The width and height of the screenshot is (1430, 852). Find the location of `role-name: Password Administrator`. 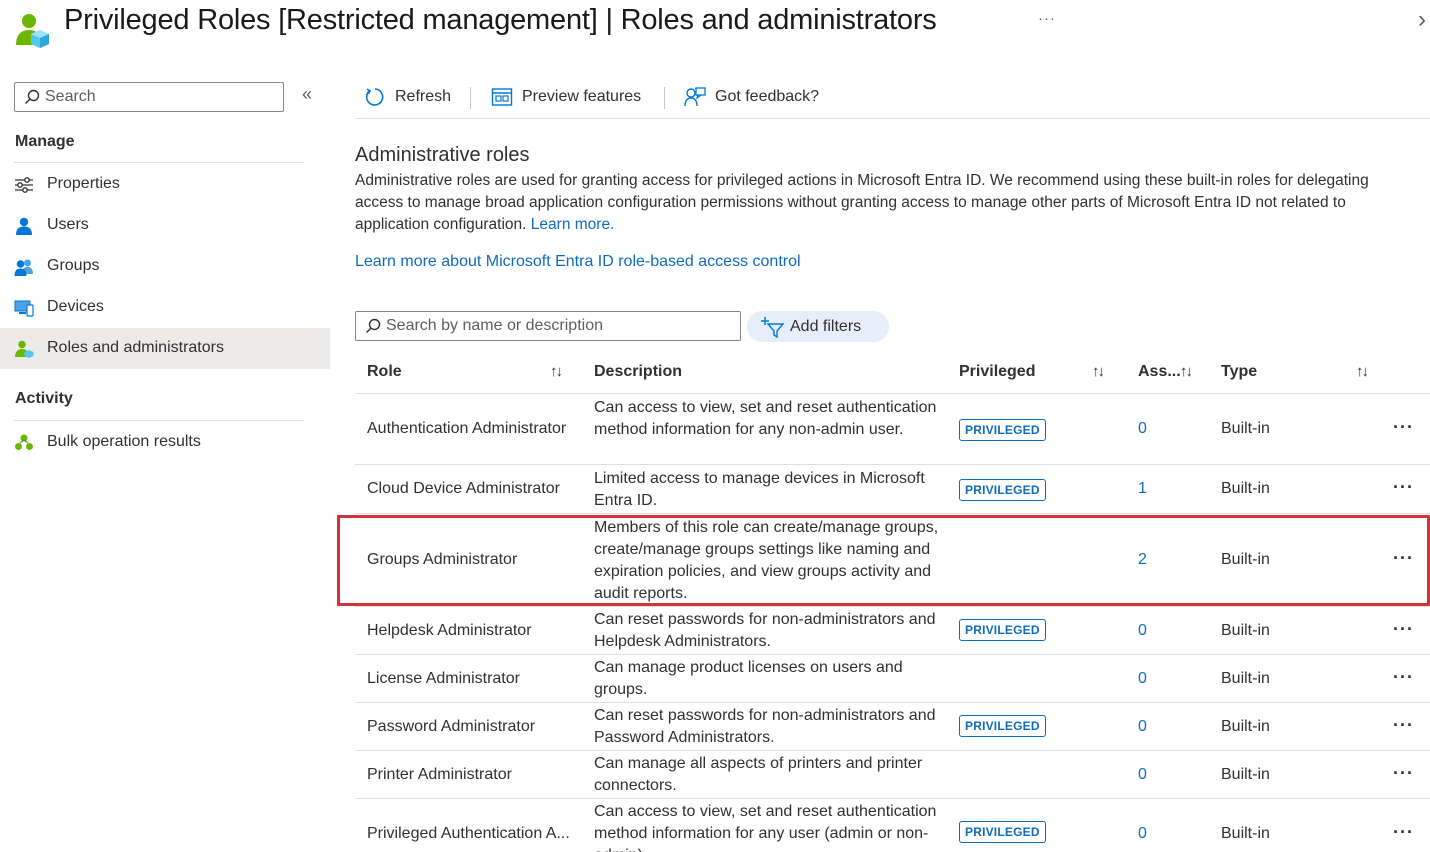

role-name: Password Administrator is located at coordinates (451, 727).